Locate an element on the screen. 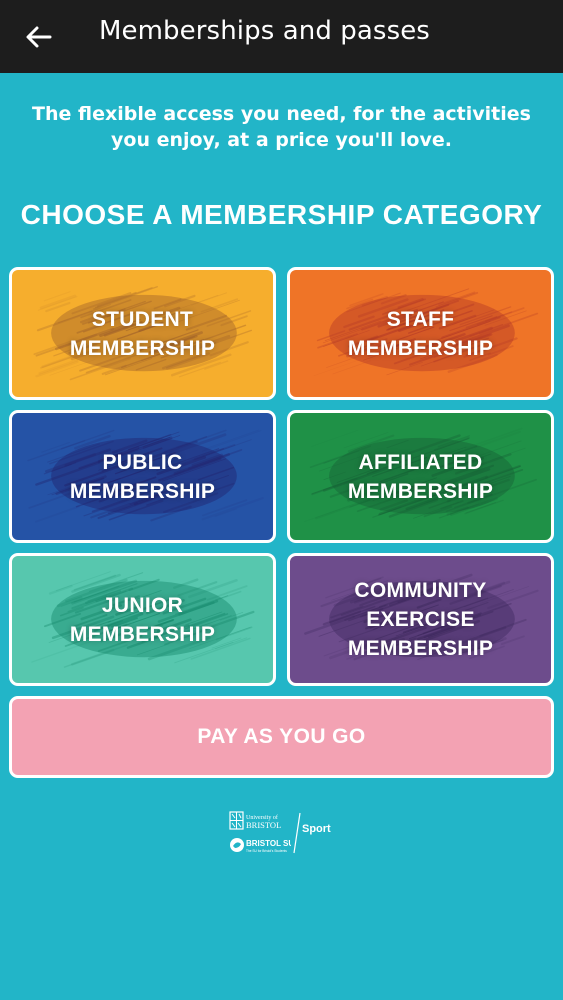 This screenshot has width=563, height=1000. public-membership-card: PUBLIC MEMBERSHIP is located at coordinates (142, 476).